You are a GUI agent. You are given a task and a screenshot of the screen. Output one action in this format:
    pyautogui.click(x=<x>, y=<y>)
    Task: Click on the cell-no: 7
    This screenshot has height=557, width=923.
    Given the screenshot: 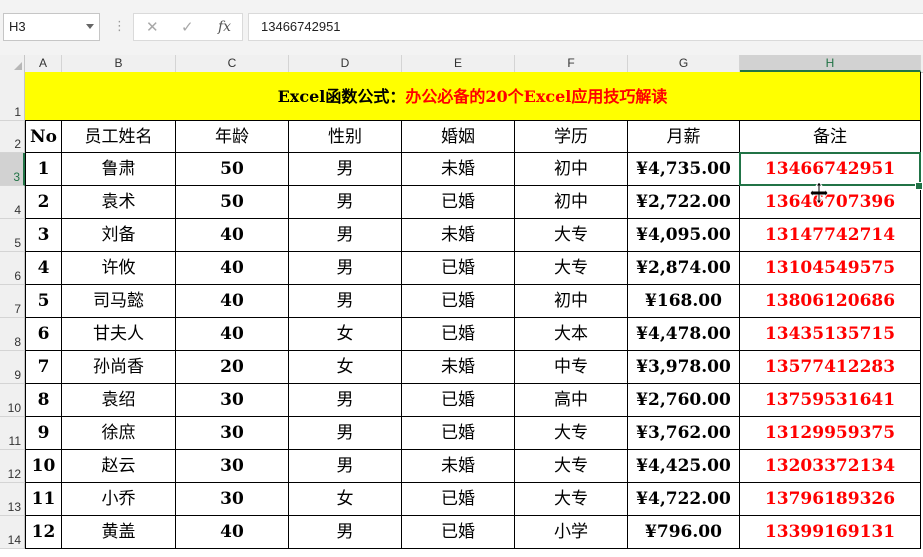 What is the action you would take?
    pyautogui.click(x=43, y=367)
    